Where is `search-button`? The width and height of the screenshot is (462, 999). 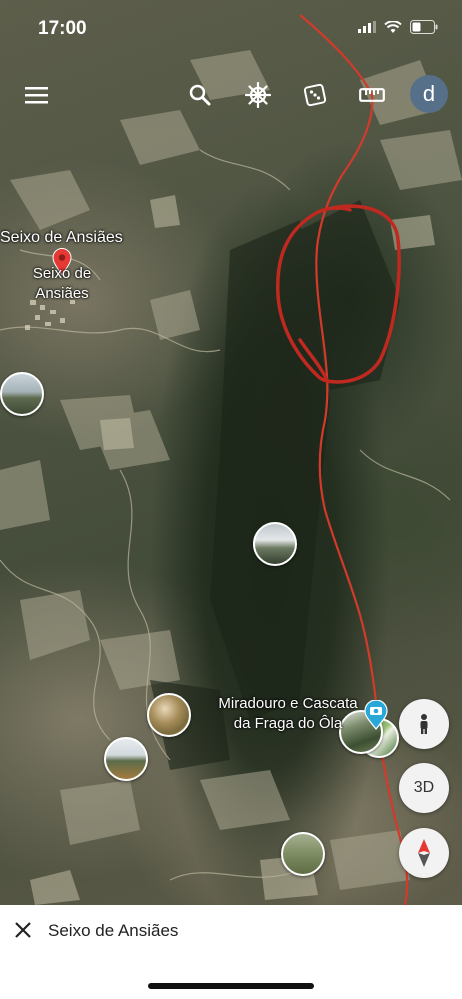 search-button is located at coordinates (200, 95).